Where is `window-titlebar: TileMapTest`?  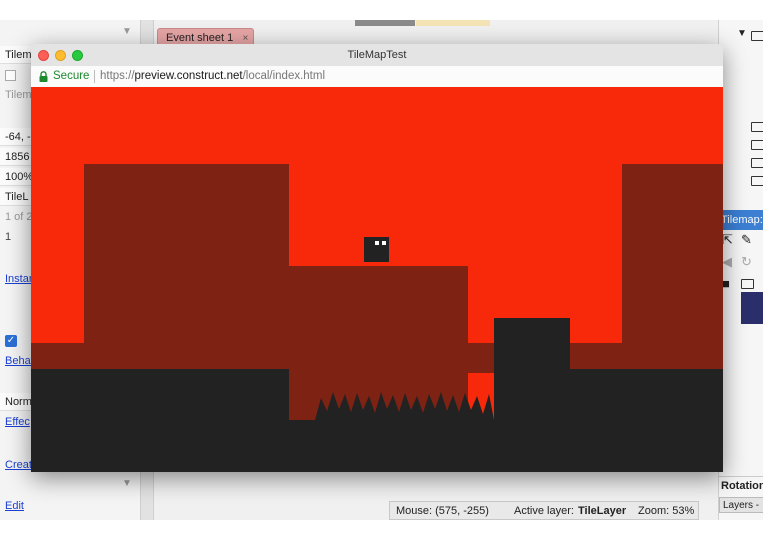 window-titlebar: TileMapTest is located at coordinates (377, 55).